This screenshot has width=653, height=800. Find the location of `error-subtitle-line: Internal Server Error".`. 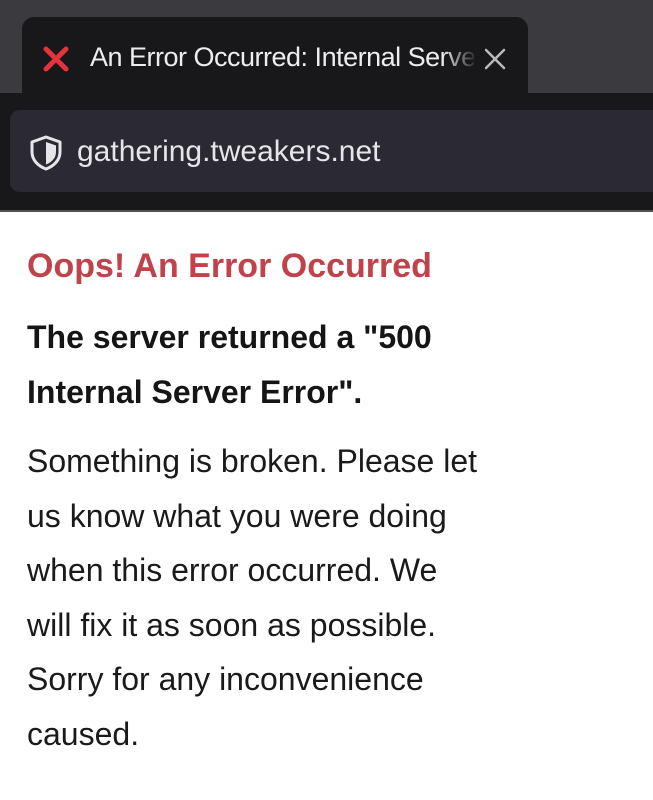

error-subtitle-line: Internal Server Error". is located at coordinates (195, 392).